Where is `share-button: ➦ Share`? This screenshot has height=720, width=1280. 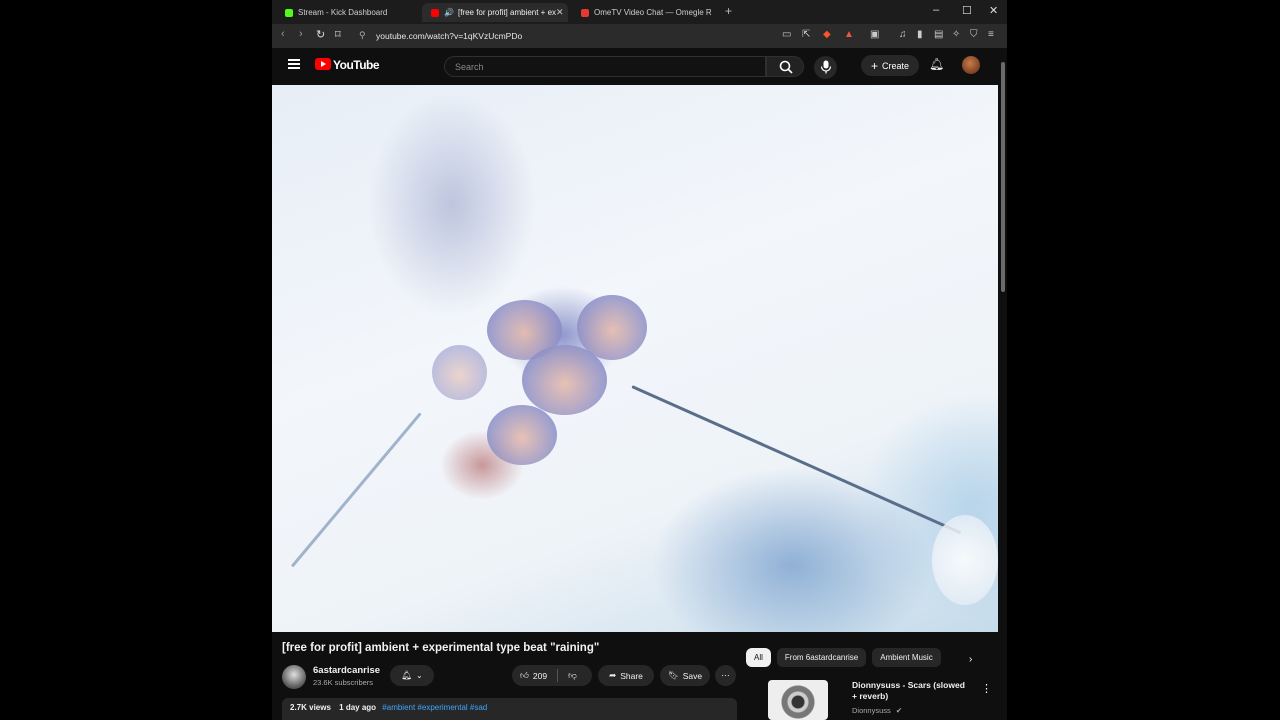 share-button: ➦ Share is located at coordinates (626, 675).